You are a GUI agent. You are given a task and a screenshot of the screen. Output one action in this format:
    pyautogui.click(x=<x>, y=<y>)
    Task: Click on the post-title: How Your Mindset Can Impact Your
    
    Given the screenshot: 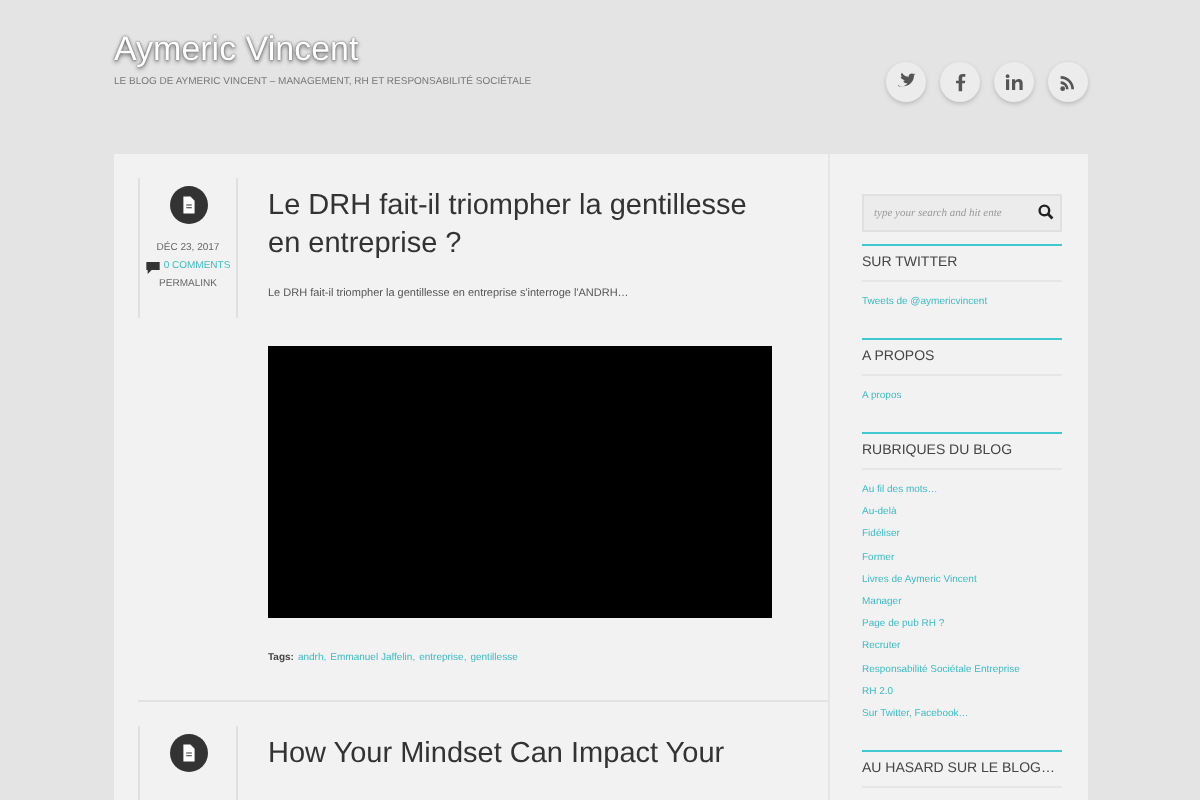 What is the action you would take?
    pyautogui.click(x=524, y=750)
    